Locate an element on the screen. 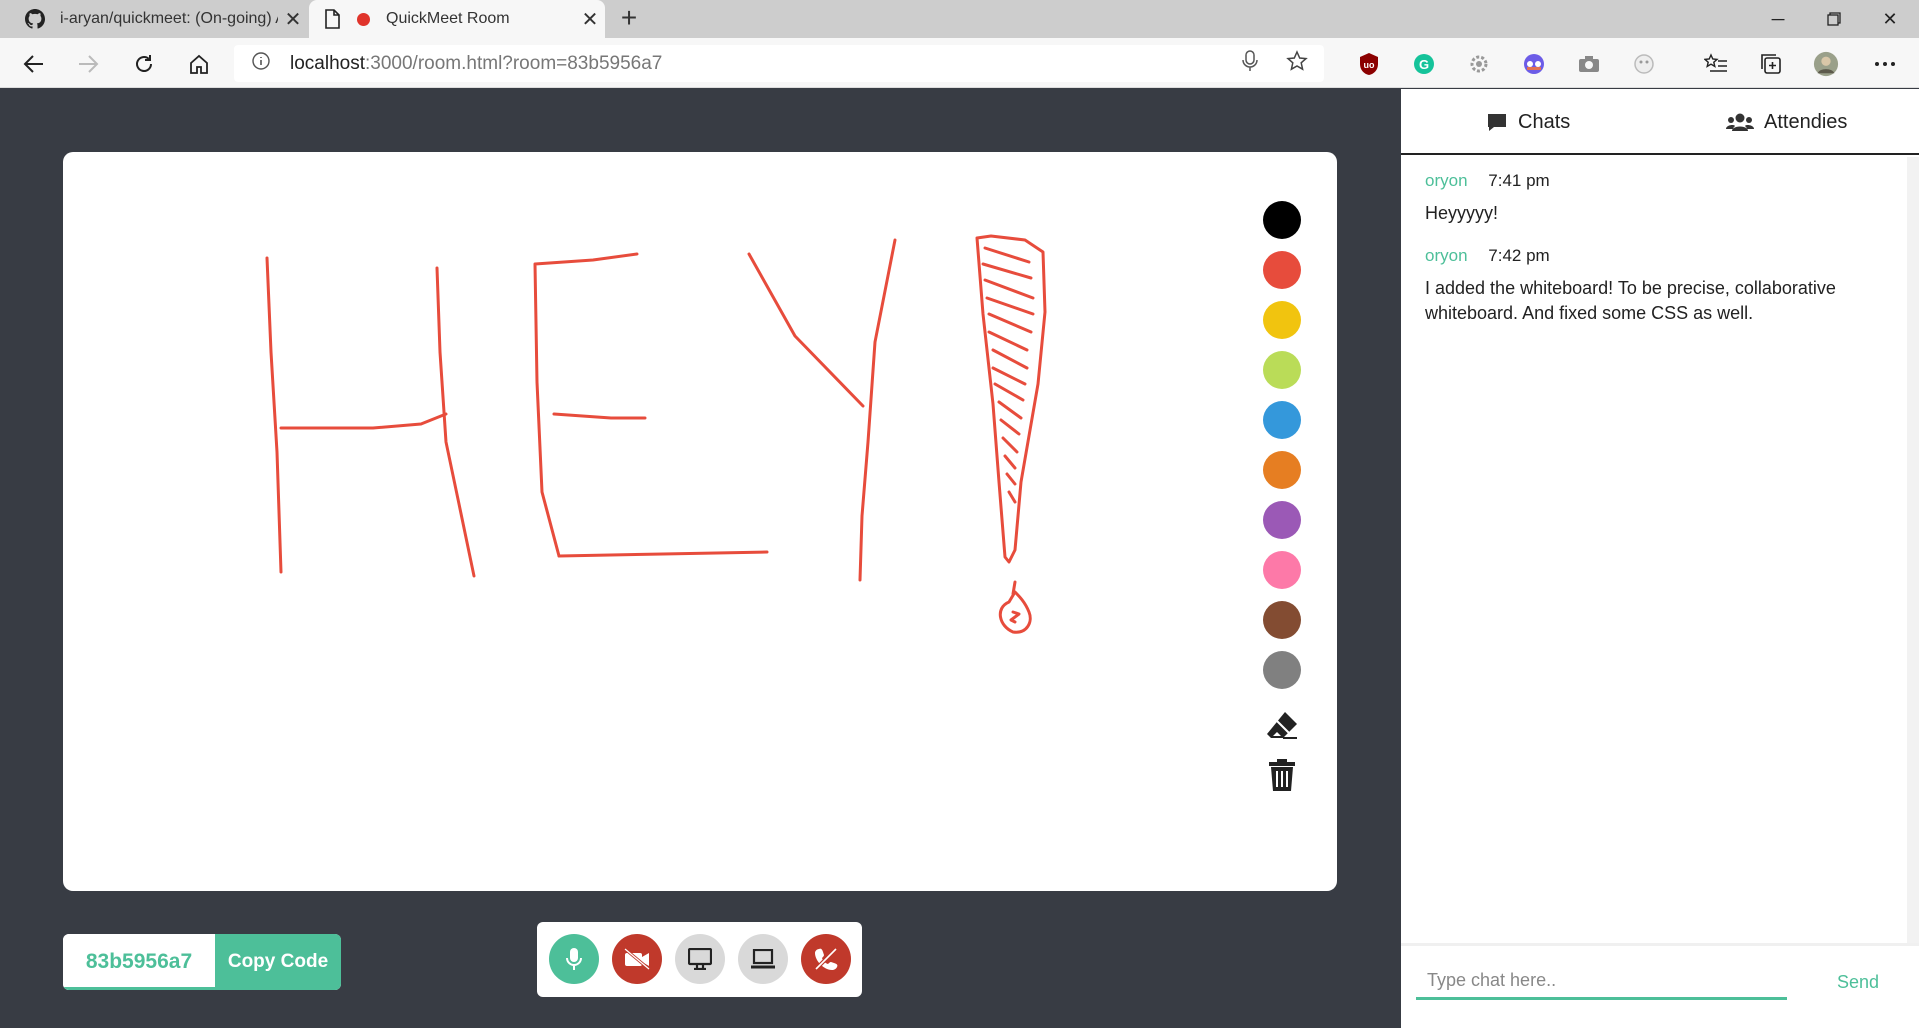 The height and width of the screenshot is (1028, 1919). favorite-star-icon is located at coordinates (1297, 63).